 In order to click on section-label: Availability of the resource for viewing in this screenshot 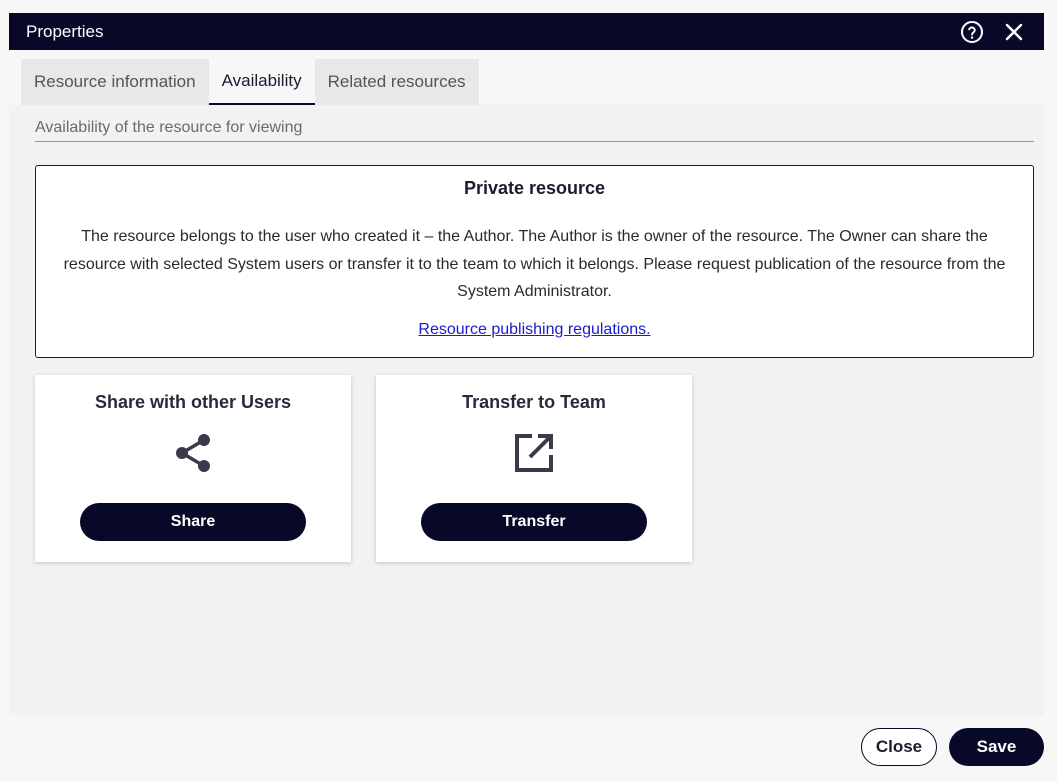, I will do `click(534, 130)`.